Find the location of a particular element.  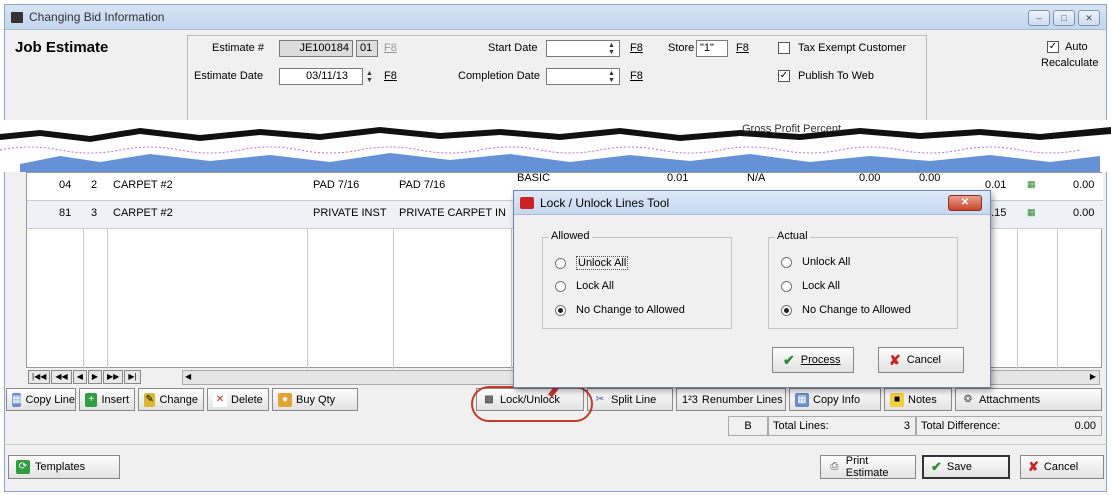

actual-no-change-radio: No Change to Allowed is located at coordinates (846, 310).